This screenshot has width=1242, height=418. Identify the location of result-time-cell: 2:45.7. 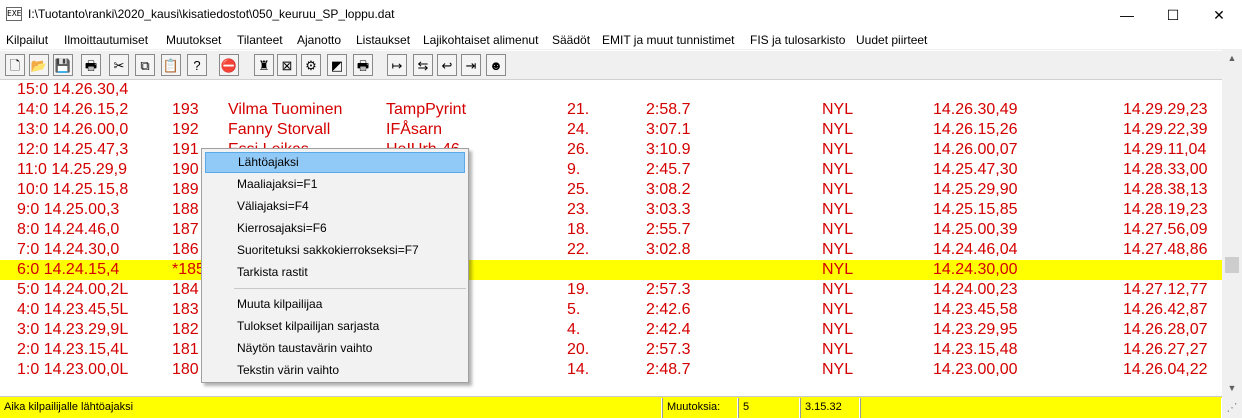
(668, 169).